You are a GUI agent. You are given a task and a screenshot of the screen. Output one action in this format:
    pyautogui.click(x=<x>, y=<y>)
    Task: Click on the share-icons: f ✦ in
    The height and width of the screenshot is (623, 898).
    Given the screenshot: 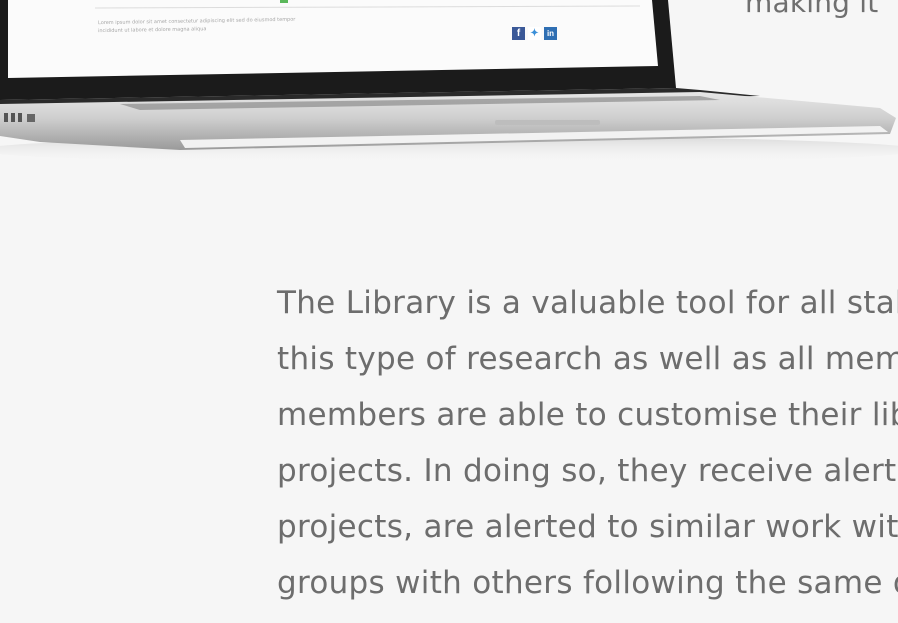 What is the action you would take?
    pyautogui.click(x=534, y=33)
    